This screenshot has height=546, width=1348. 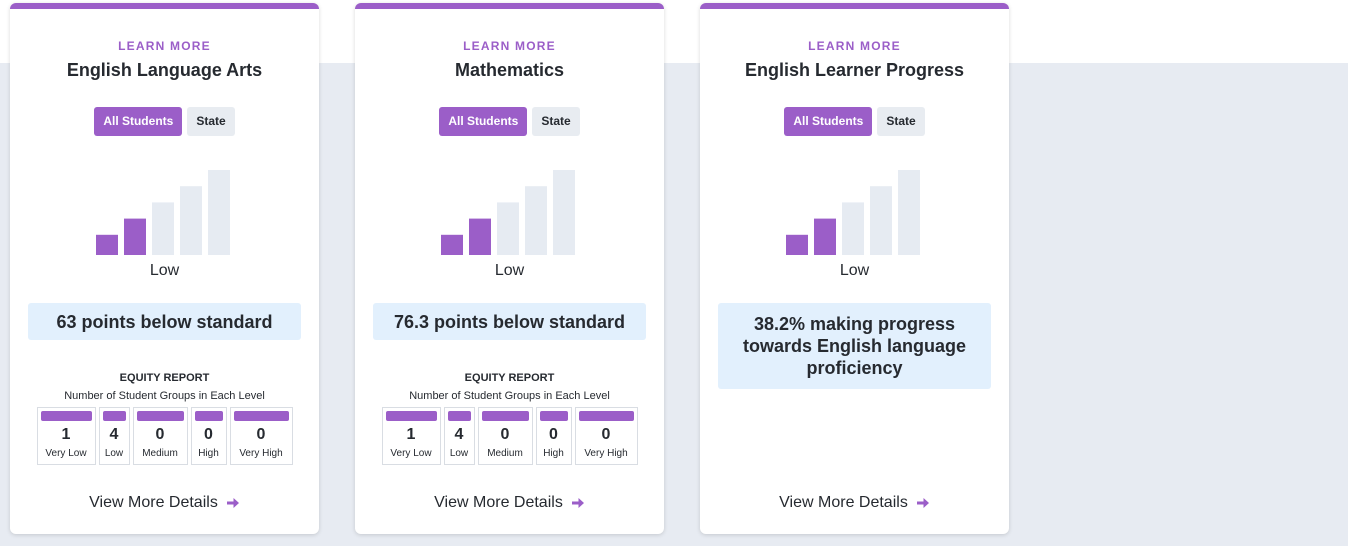 What do you see at coordinates (509, 70) in the screenshot?
I see `card-title: Mathematics` at bounding box center [509, 70].